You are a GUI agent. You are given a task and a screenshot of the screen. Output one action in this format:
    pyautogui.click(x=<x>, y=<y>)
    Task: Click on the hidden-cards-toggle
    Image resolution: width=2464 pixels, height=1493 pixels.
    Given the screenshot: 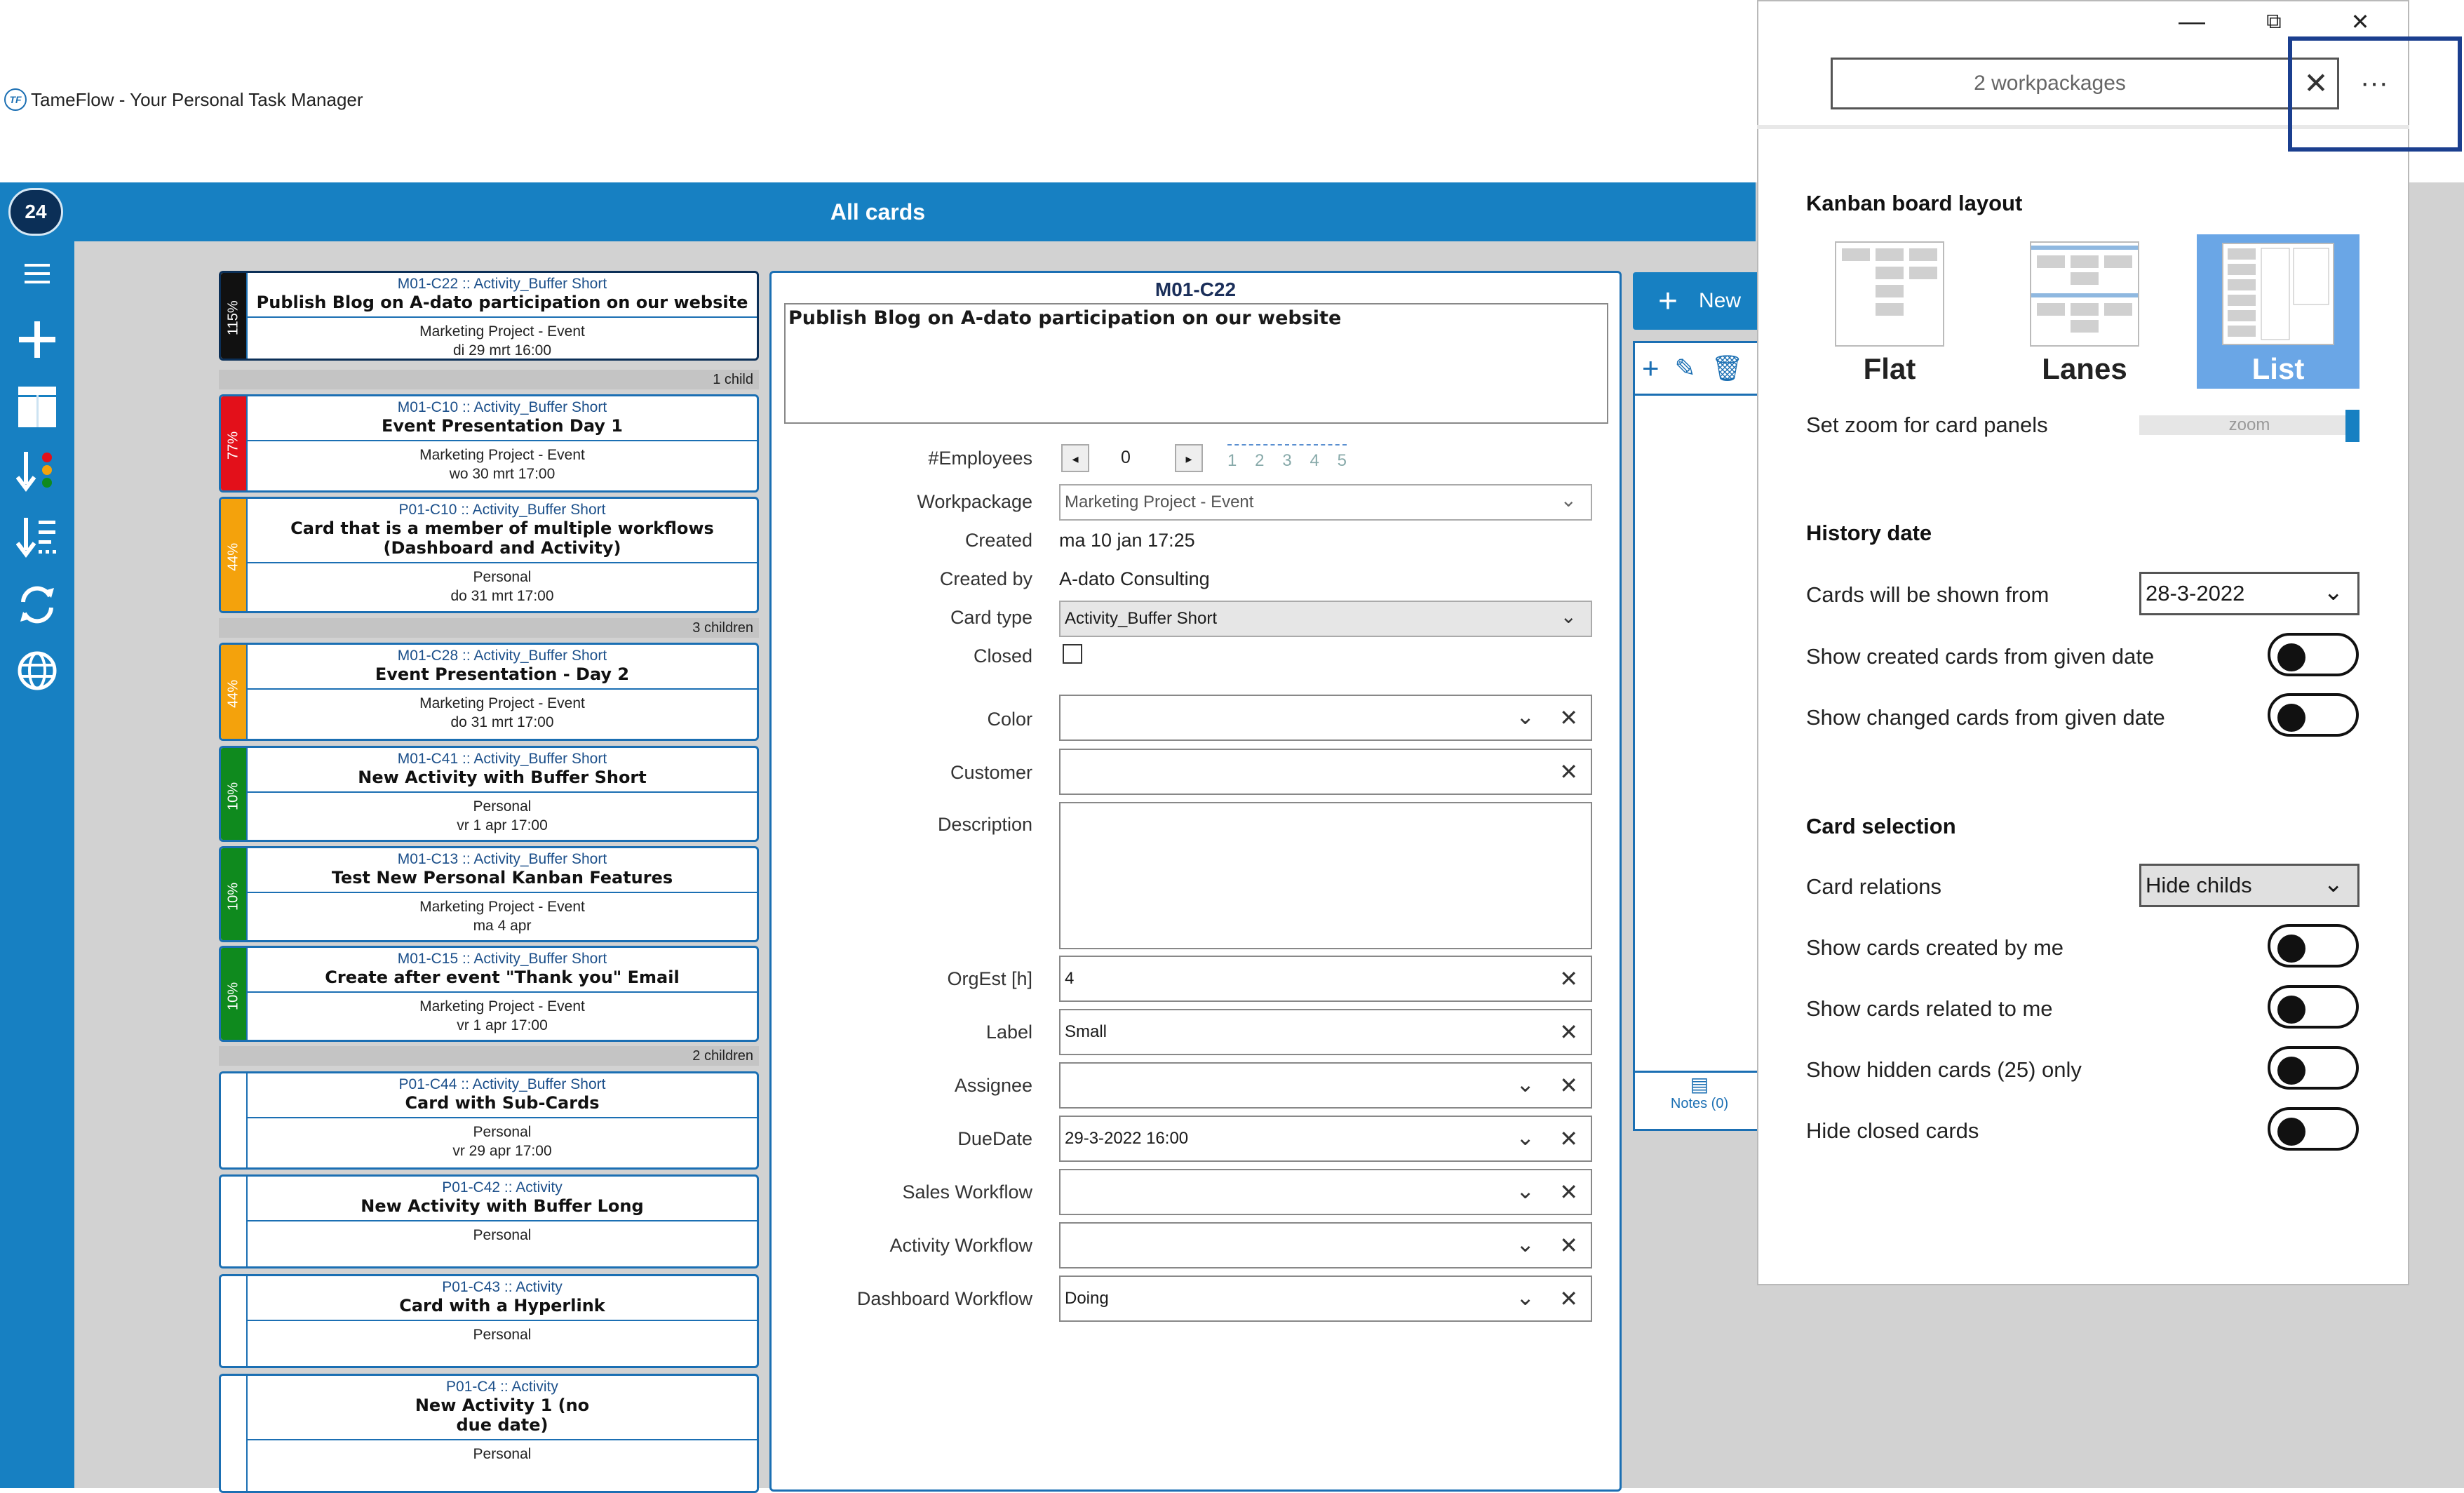 What is the action you would take?
    pyautogui.click(x=2313, y=1068)
    